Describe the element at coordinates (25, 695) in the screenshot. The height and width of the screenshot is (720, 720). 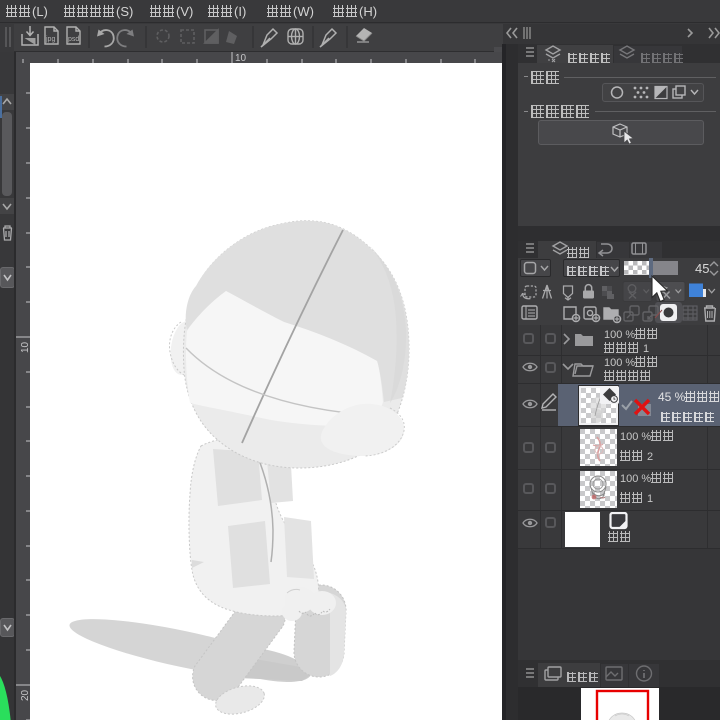
I see `svg-text: 20` at that location.